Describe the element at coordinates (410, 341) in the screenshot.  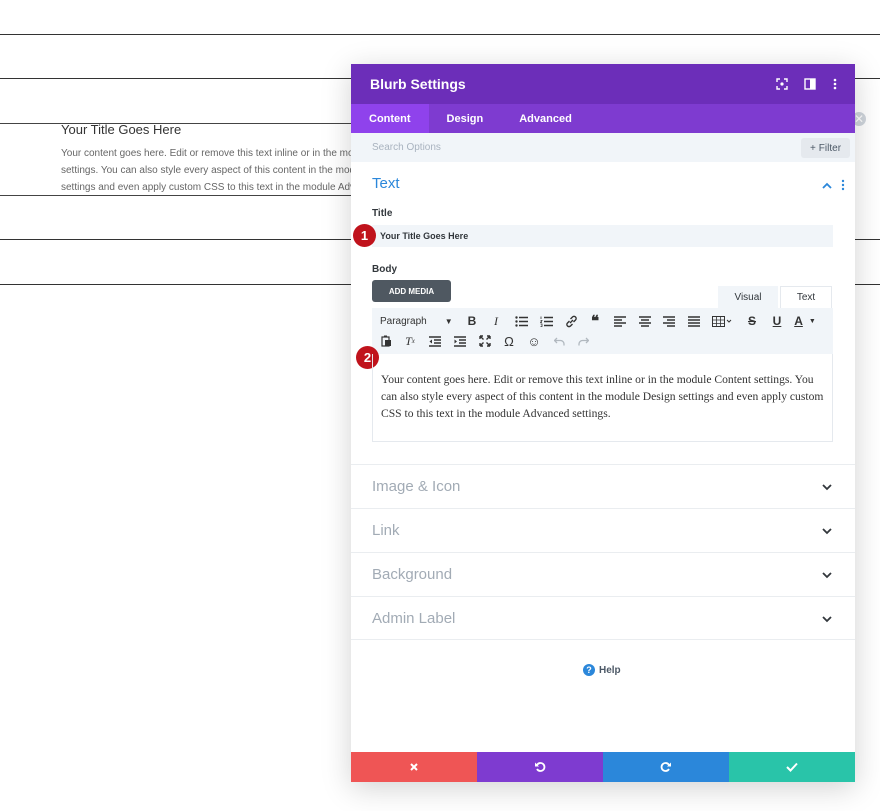
I see `clear-formatting-icon: Tx` at that location.